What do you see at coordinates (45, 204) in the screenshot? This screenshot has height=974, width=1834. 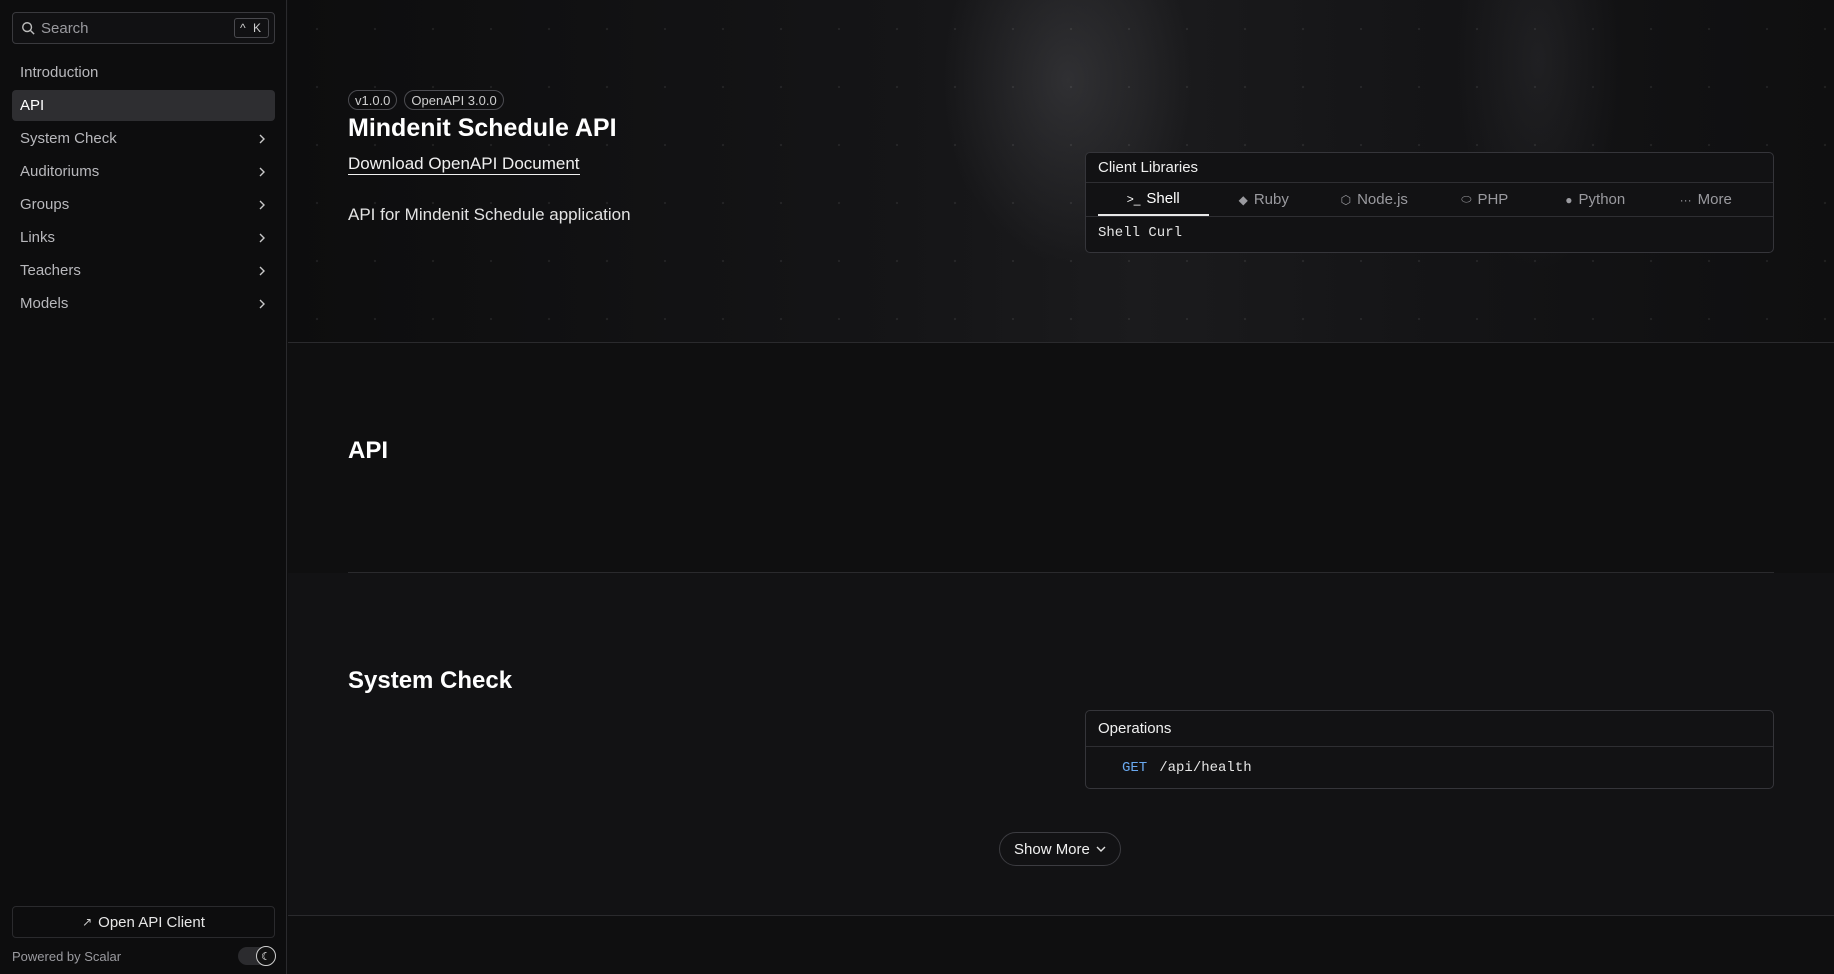 I see `sidebar-item-label: Groups` at bounding box center [45, 204].